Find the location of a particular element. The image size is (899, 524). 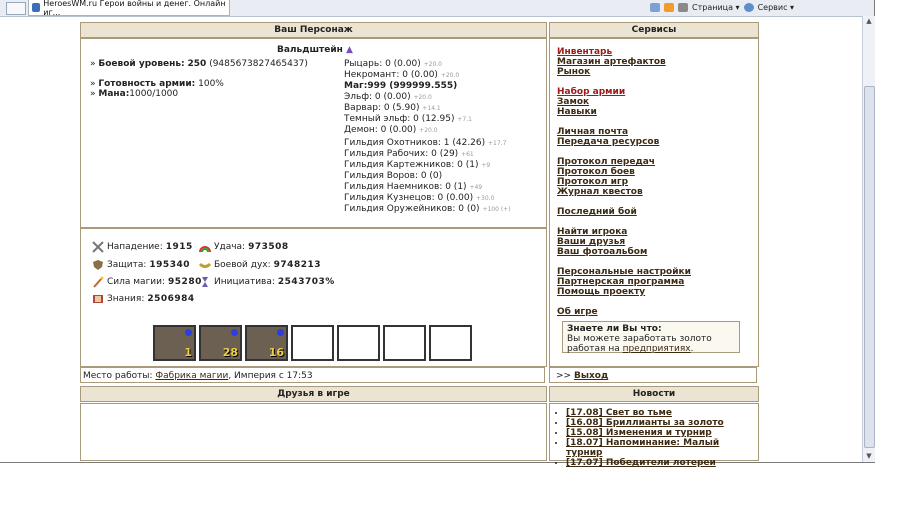

friends-panel is located at coordinates (313, 432).